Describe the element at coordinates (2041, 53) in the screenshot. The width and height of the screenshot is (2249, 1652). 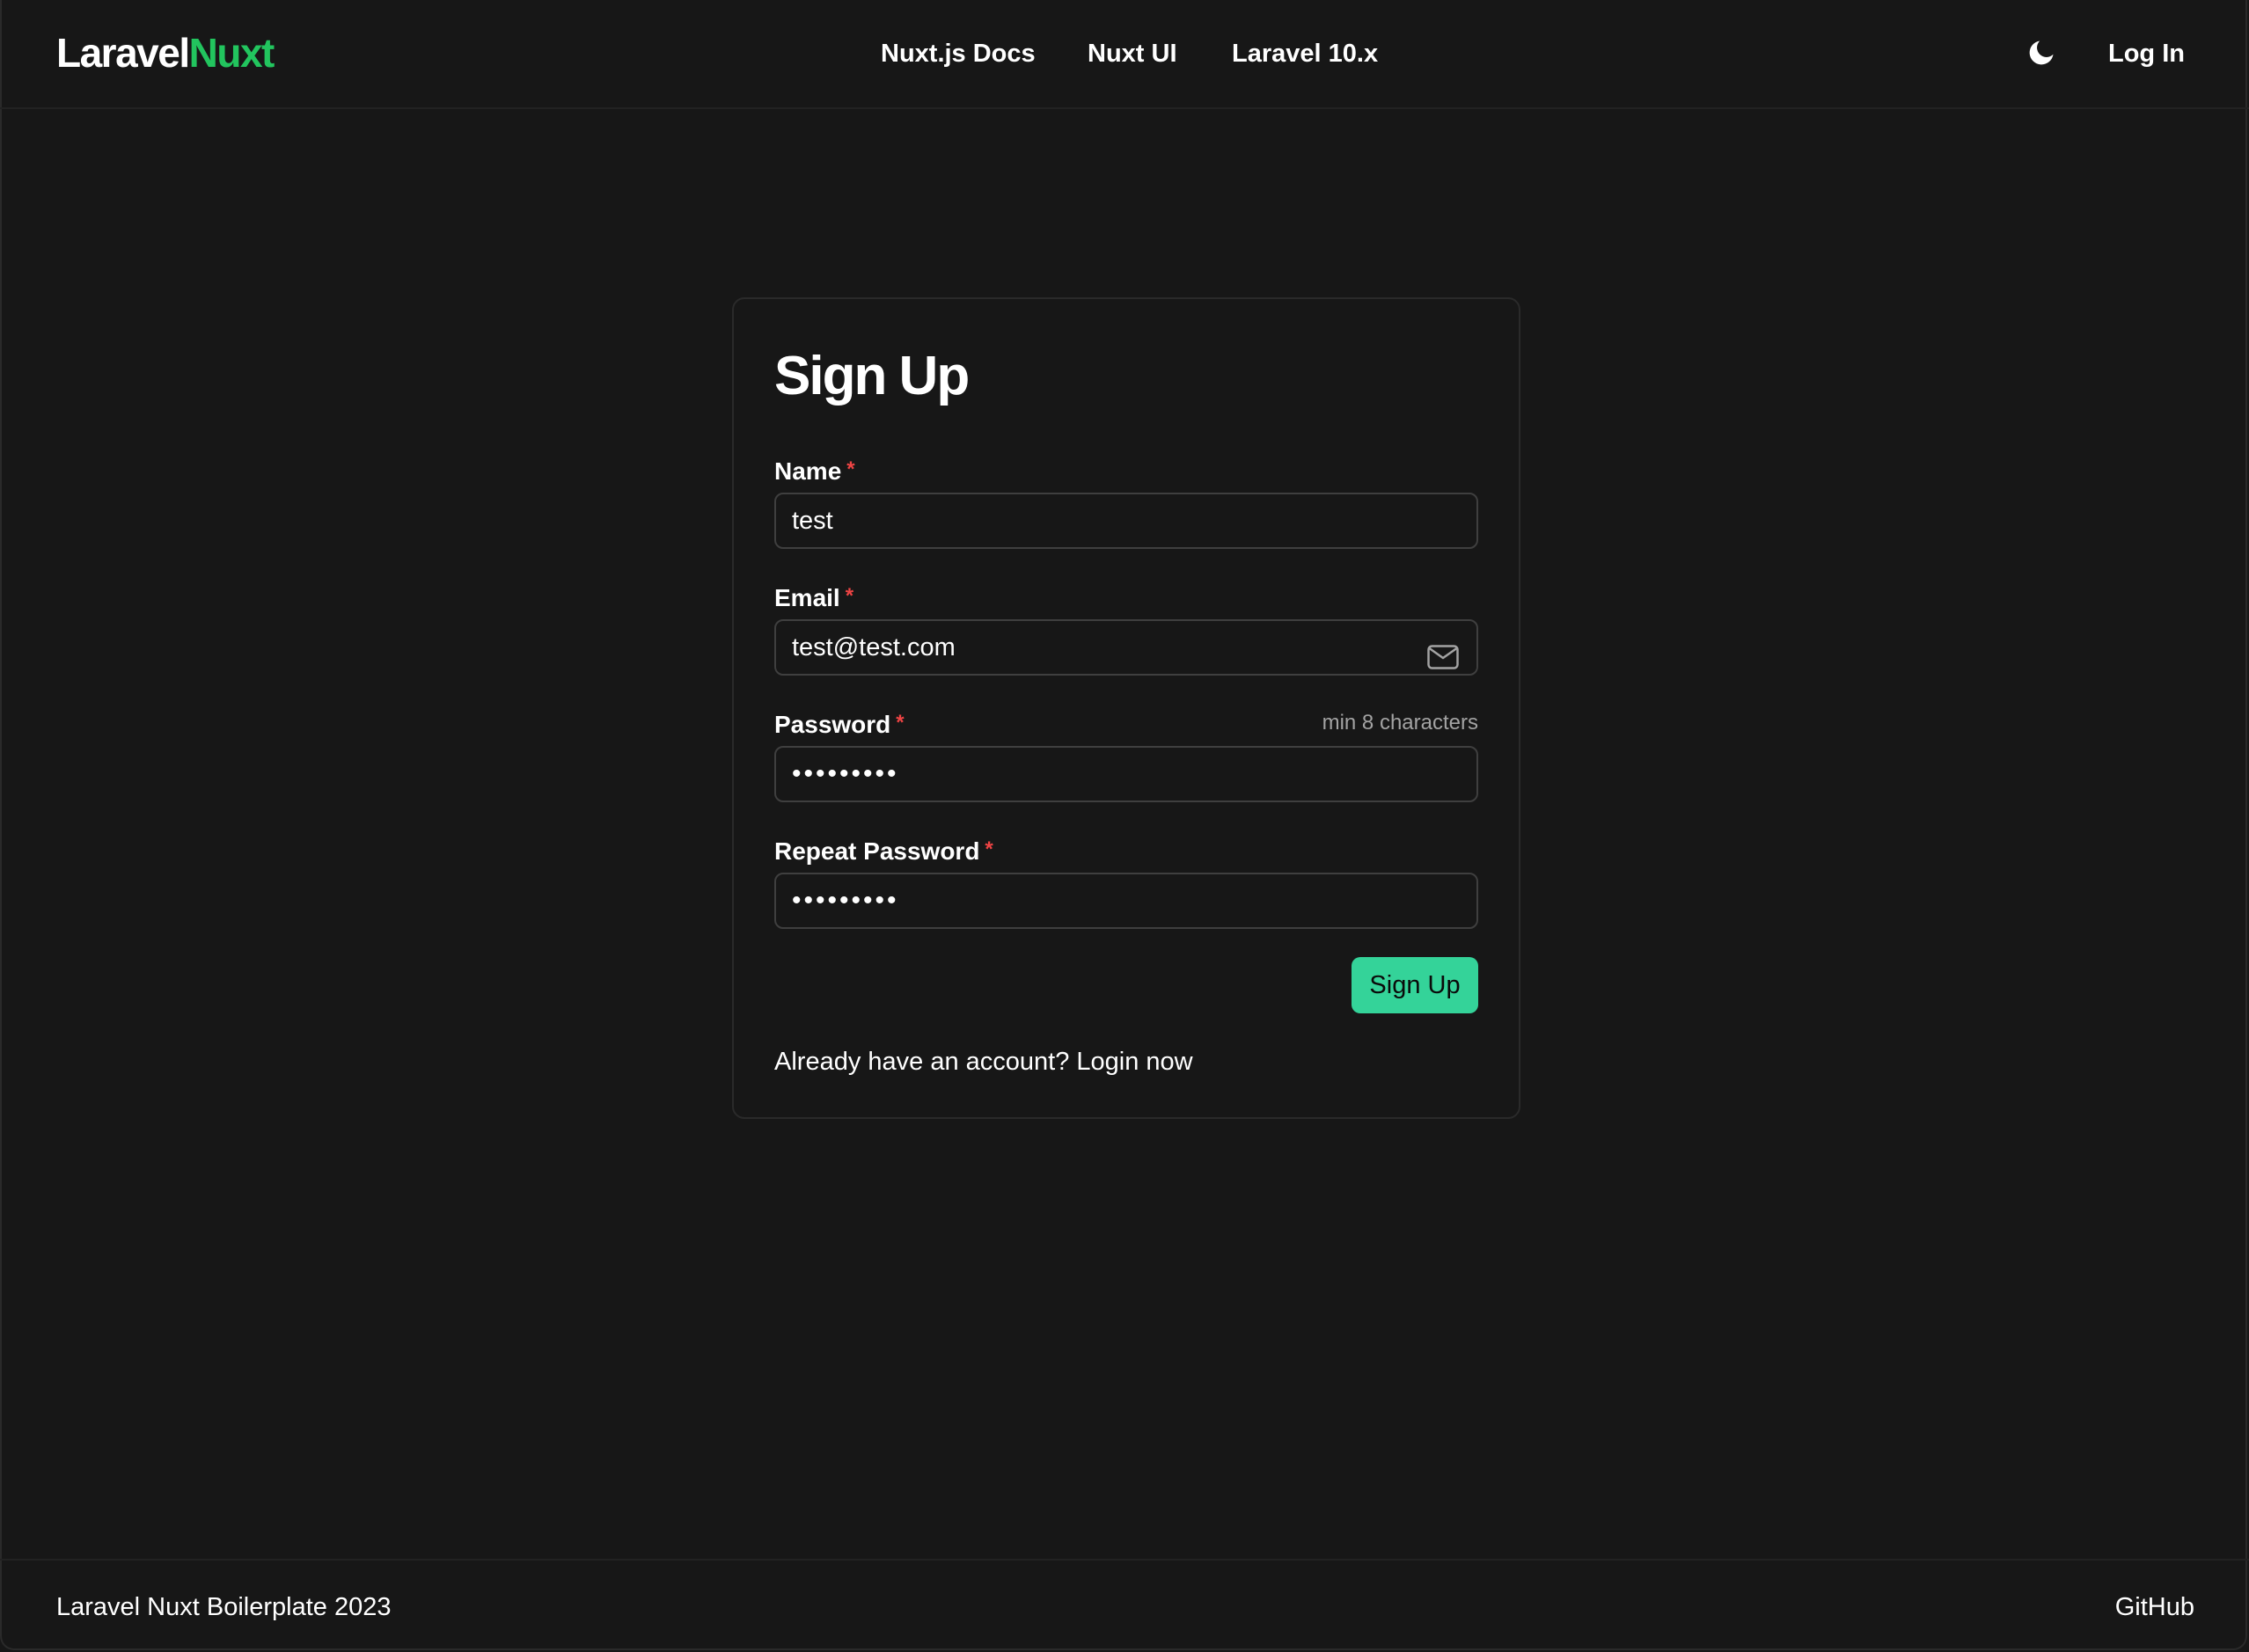
I see `moon-icon` at that location.